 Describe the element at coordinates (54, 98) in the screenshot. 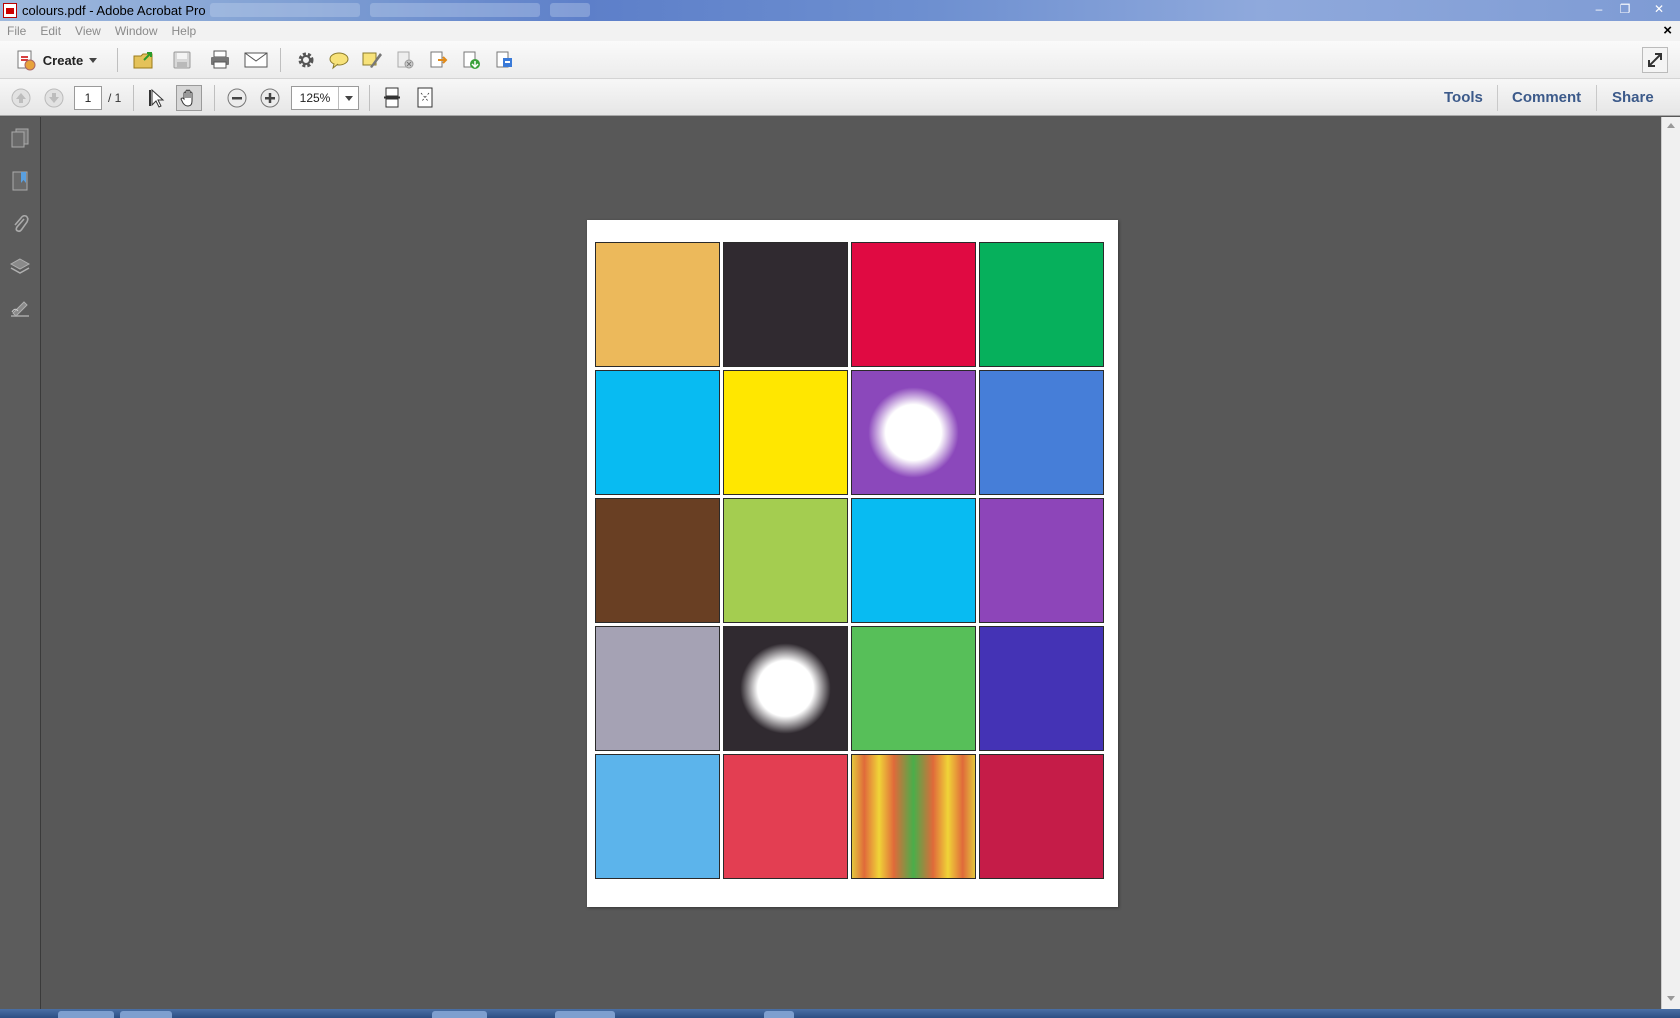

I see `next-page-button` at that location.